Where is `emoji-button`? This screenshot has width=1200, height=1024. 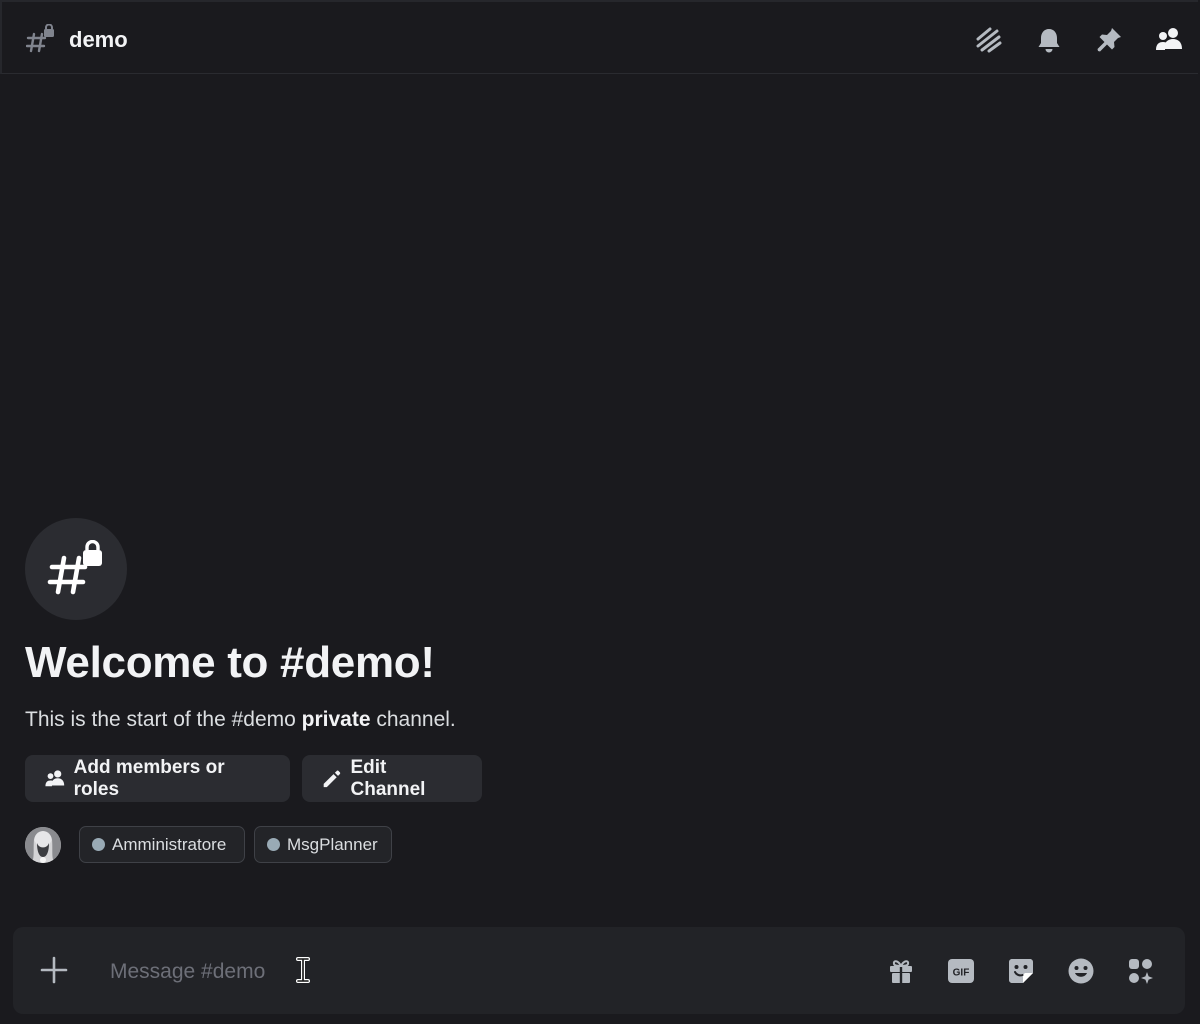
emoji-button is located at coordinates (1081, 971).